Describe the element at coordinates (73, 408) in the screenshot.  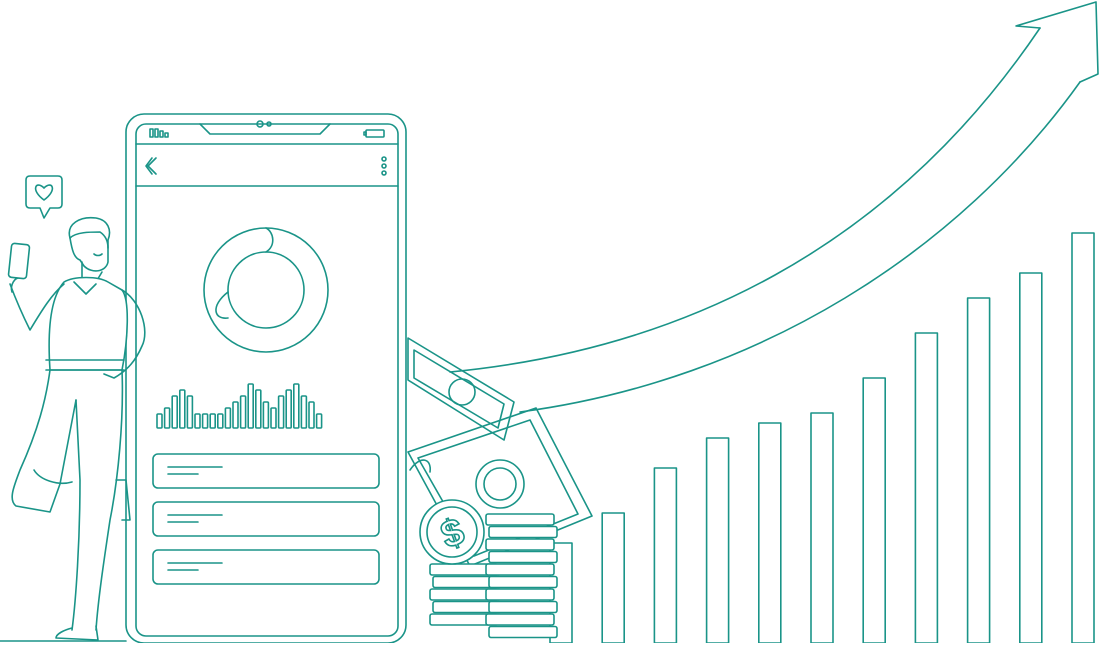
I see `person-figure` at that location.